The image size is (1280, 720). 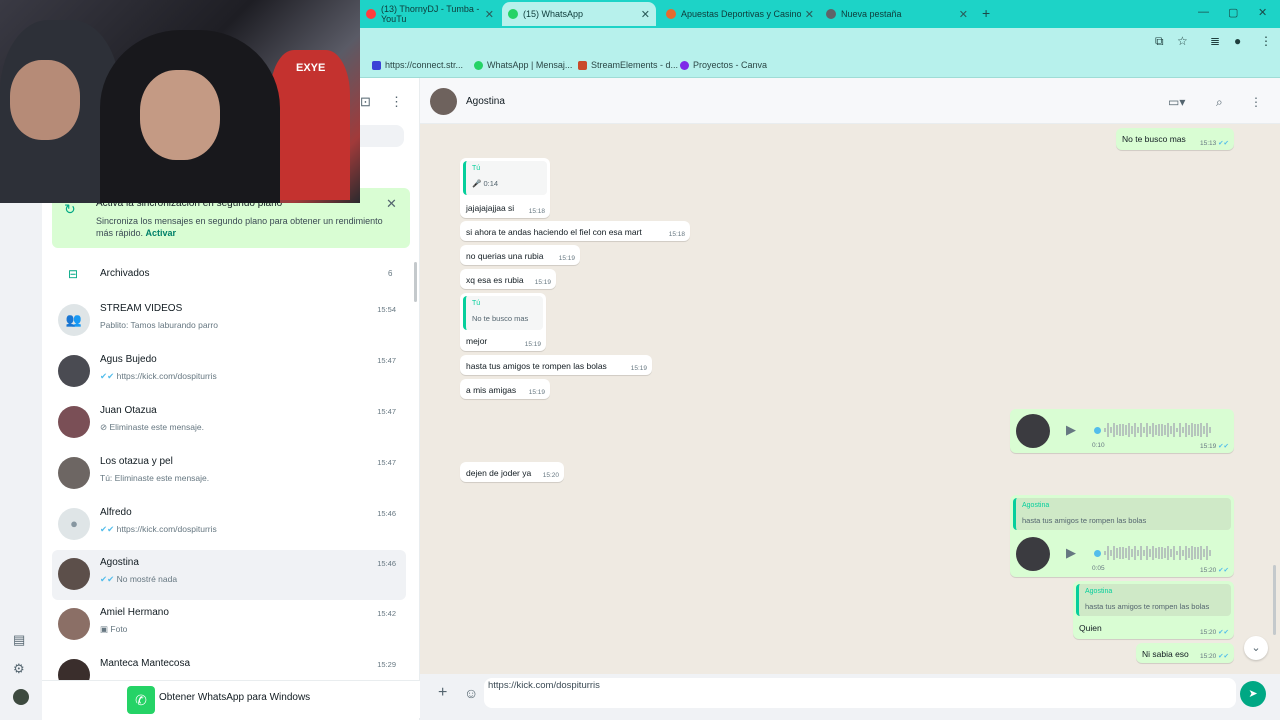 What do you see at coordinates (1256, 102) in the screenshot?
I see `menu-icon: ⋮` at bounding box center [1256, 102].